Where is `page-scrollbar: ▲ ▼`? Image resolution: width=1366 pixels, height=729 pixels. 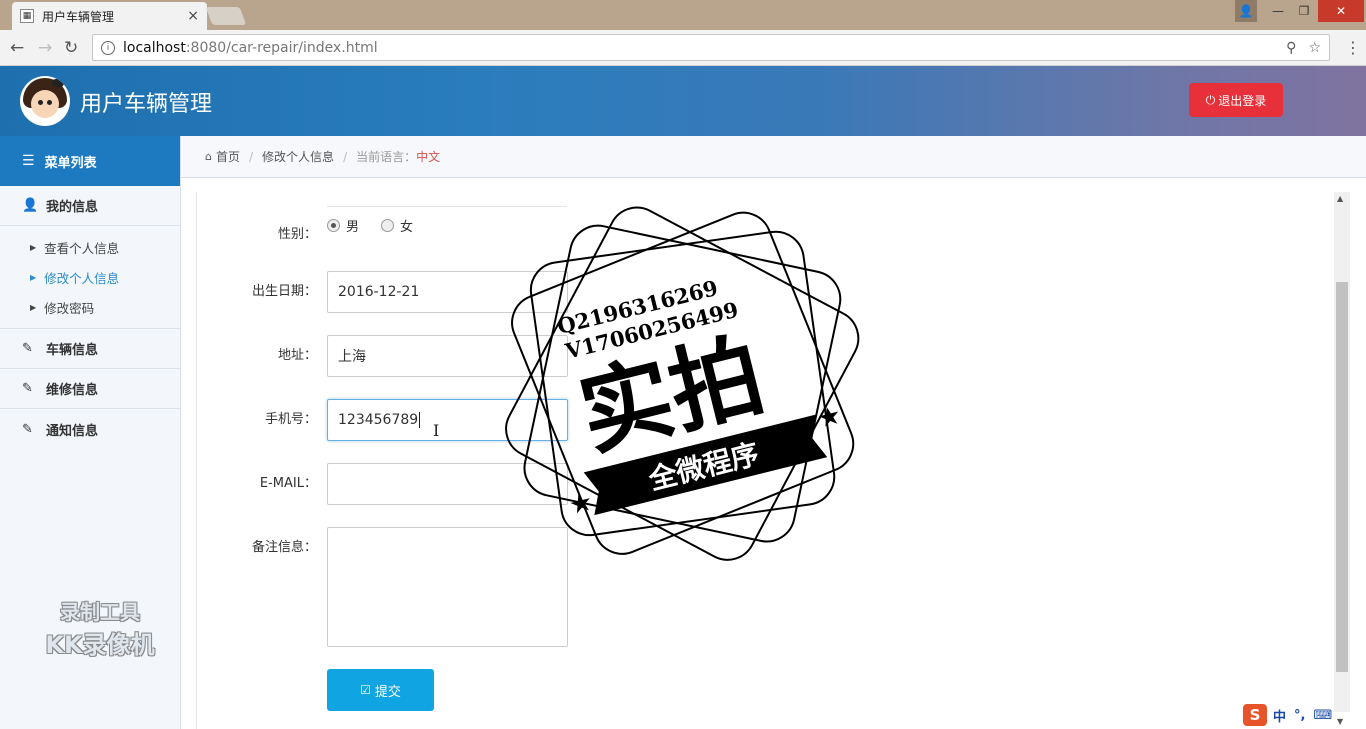
page-scrollbar: ▲ ▼ is located at coordinates (1342, 459).